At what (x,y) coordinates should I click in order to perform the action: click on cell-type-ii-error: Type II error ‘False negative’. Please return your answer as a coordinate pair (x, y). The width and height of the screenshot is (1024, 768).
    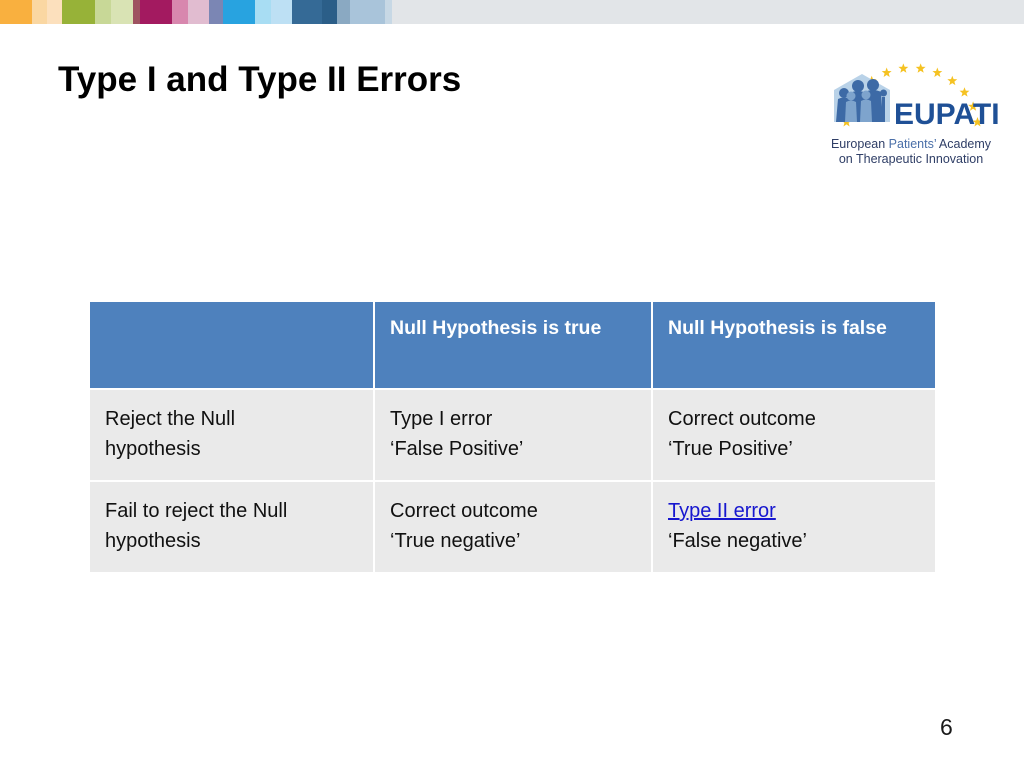
    Looking at the image, I should click on (794, 527).